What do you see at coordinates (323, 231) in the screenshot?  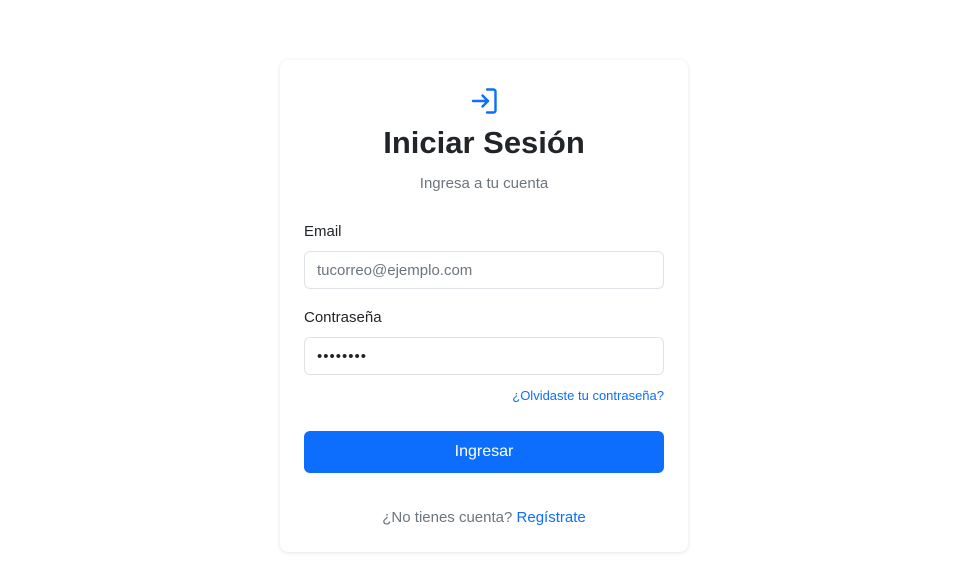 I see `email-label: Email` at bounding box center [323, 231].